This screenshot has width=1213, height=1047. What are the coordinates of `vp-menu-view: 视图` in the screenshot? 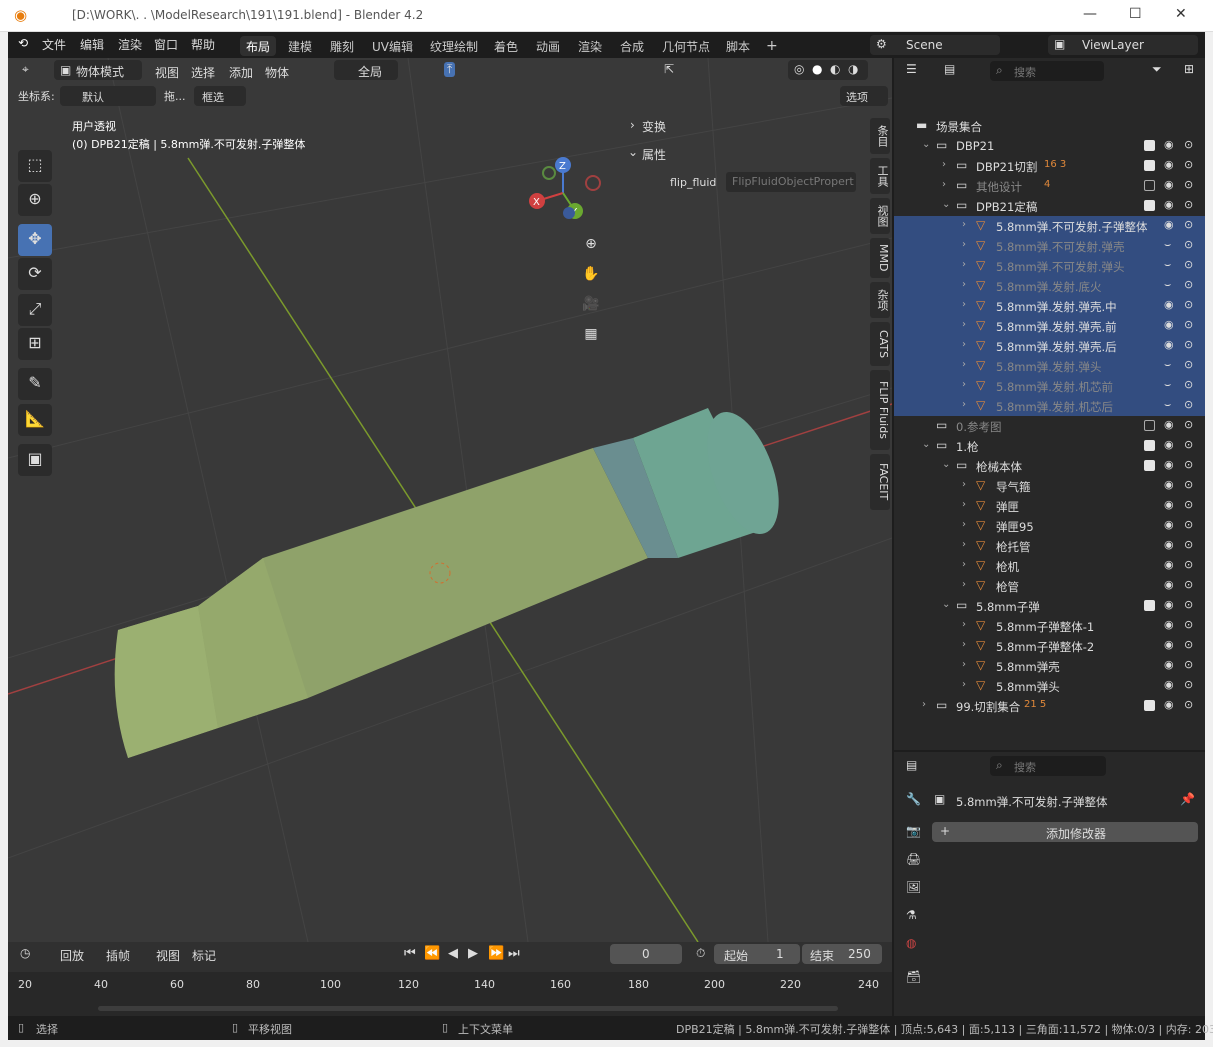 It's located at (167, 72).